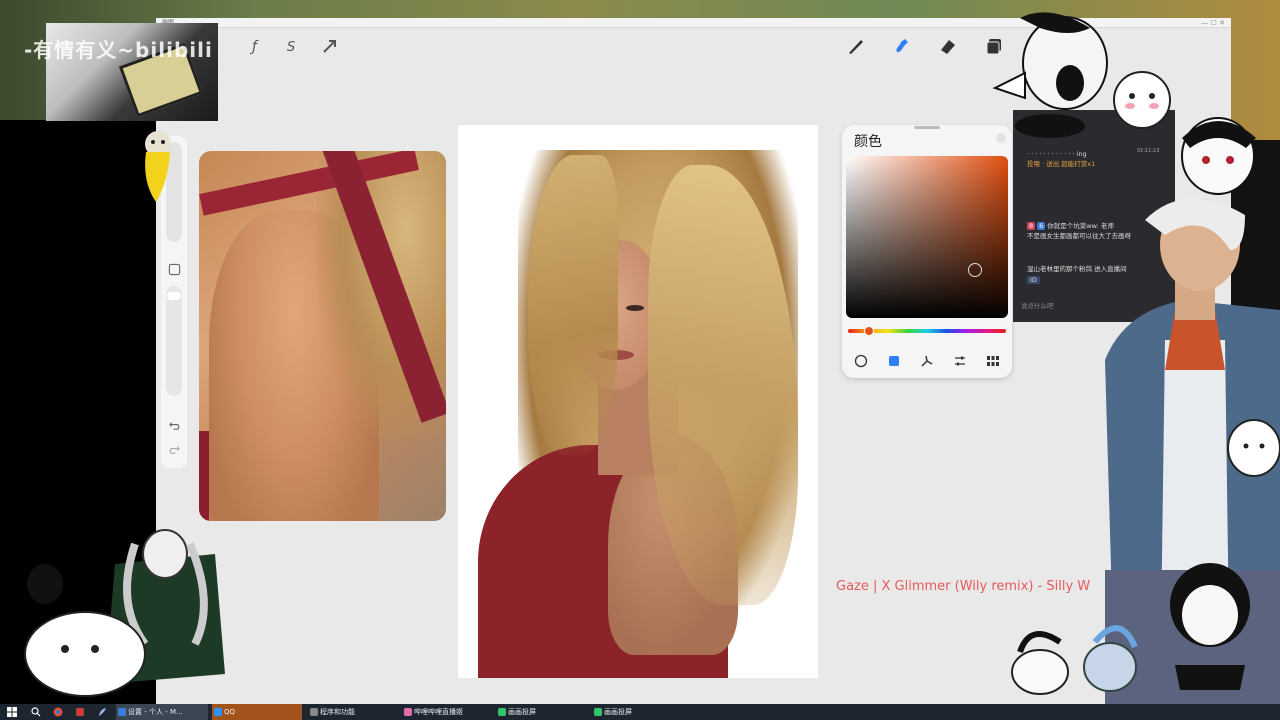 The image size is (1280, 720). Describe the element at coordinates (993, 361) in the screenshot. I see `palettes-icon` at that location.